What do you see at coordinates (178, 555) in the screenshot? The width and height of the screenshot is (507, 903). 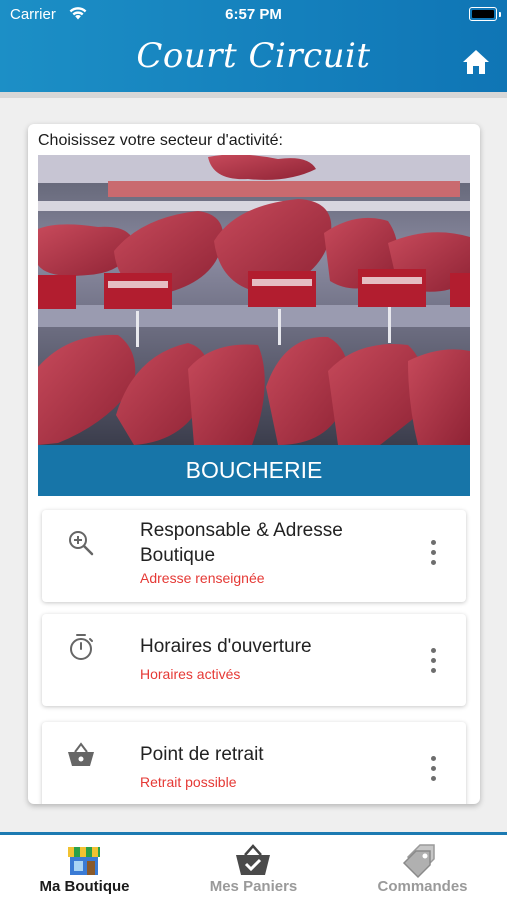 I see `item-title-line2: Boutique` at bounding box center [178, 555].